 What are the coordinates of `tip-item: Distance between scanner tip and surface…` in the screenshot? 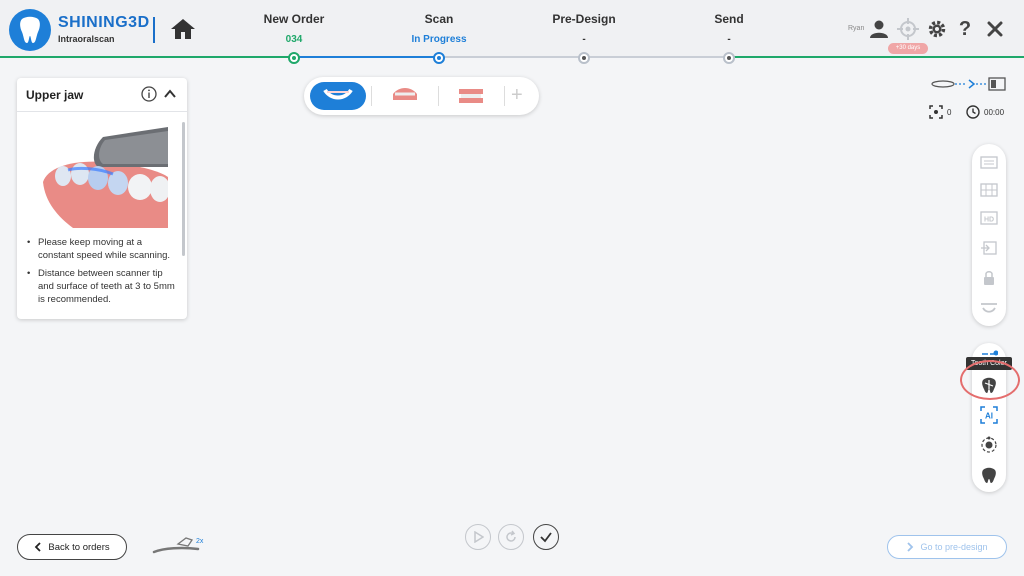 It's located at (101, 286).